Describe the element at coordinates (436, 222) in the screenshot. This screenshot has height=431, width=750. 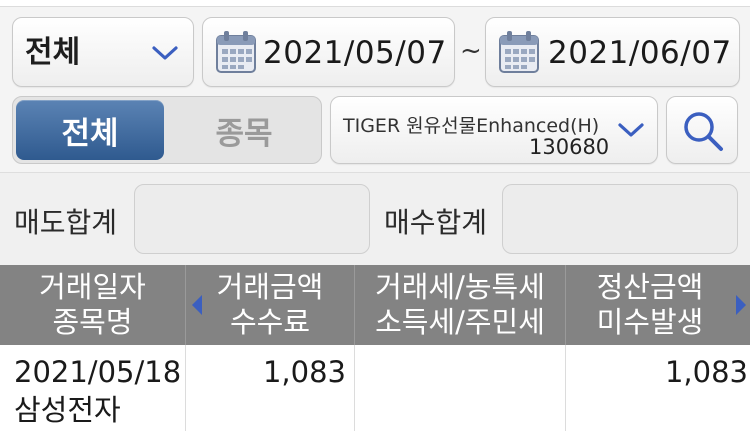
I see `buy-total-label: 매수합계` at that location.